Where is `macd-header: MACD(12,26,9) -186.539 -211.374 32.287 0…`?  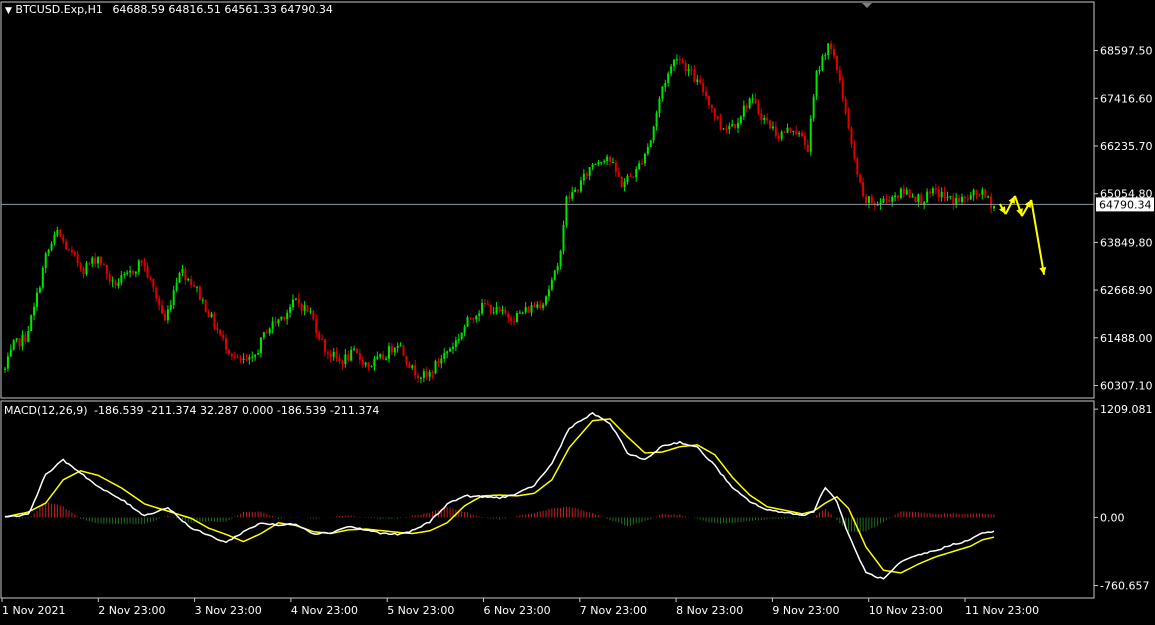 macd-header: MACD(12,26,9) -186.539 -211.374 32.287 0… is located at coordinates (191, 410).